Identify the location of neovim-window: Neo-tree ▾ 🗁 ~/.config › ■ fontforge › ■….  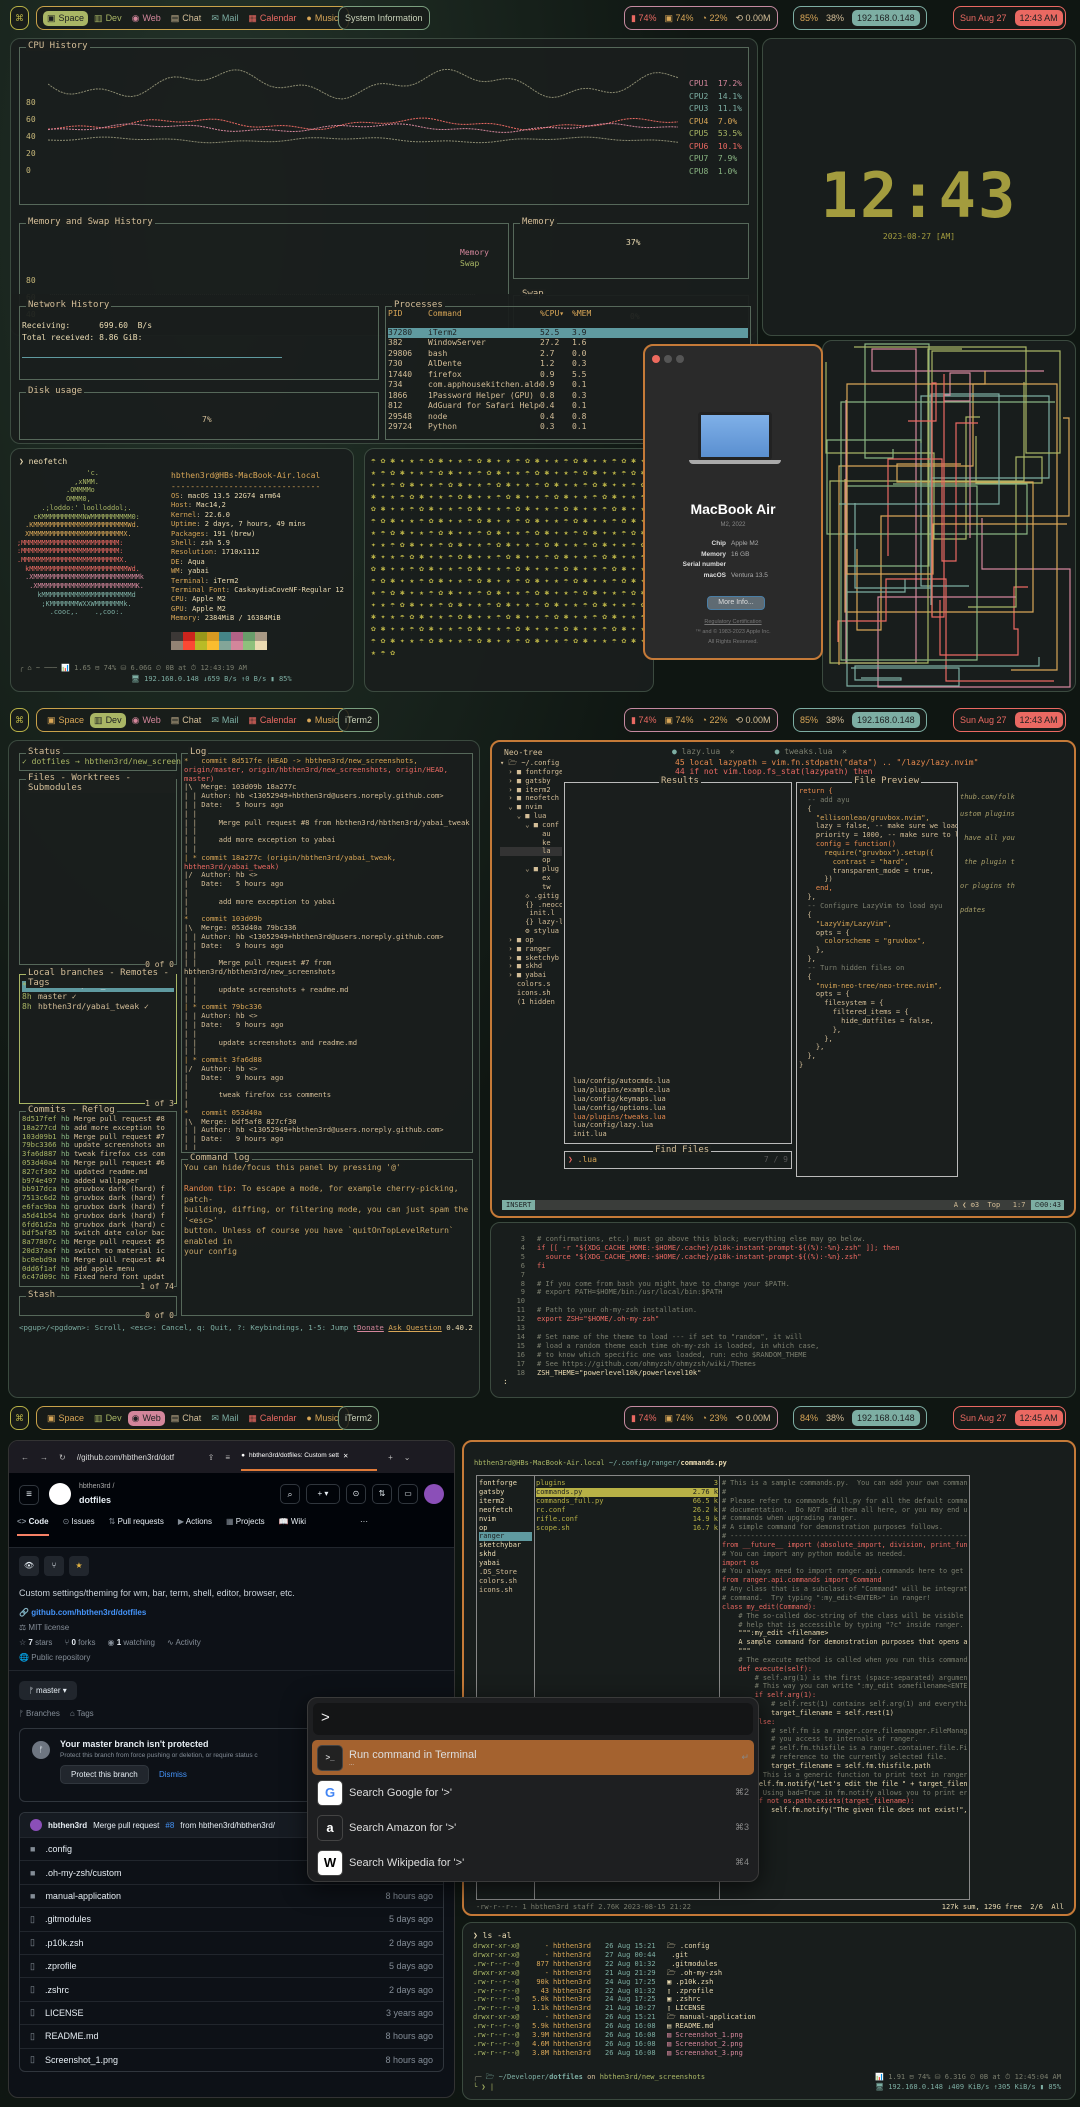
(783, 979).